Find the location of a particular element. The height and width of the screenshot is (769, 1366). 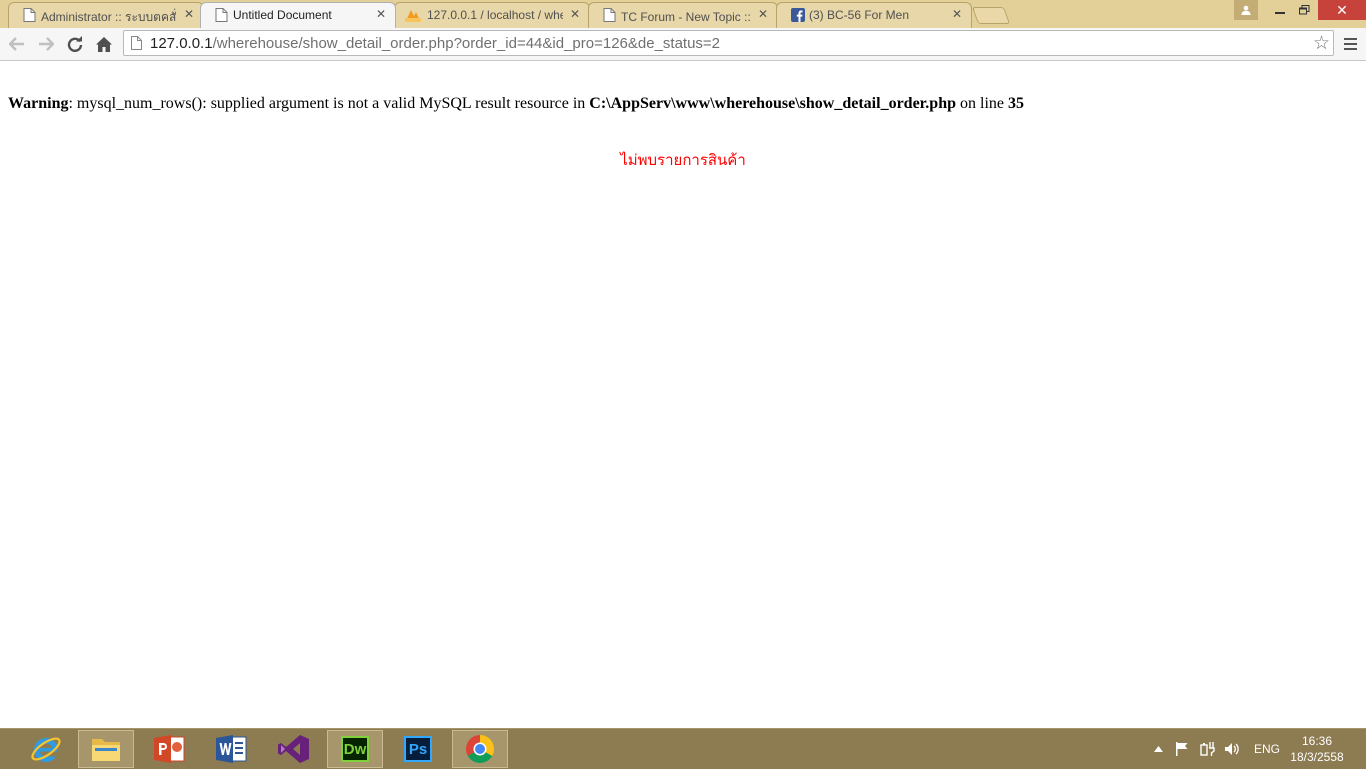

tab-title: (3) BC-56 For Men is located at coordinates (859, 15).